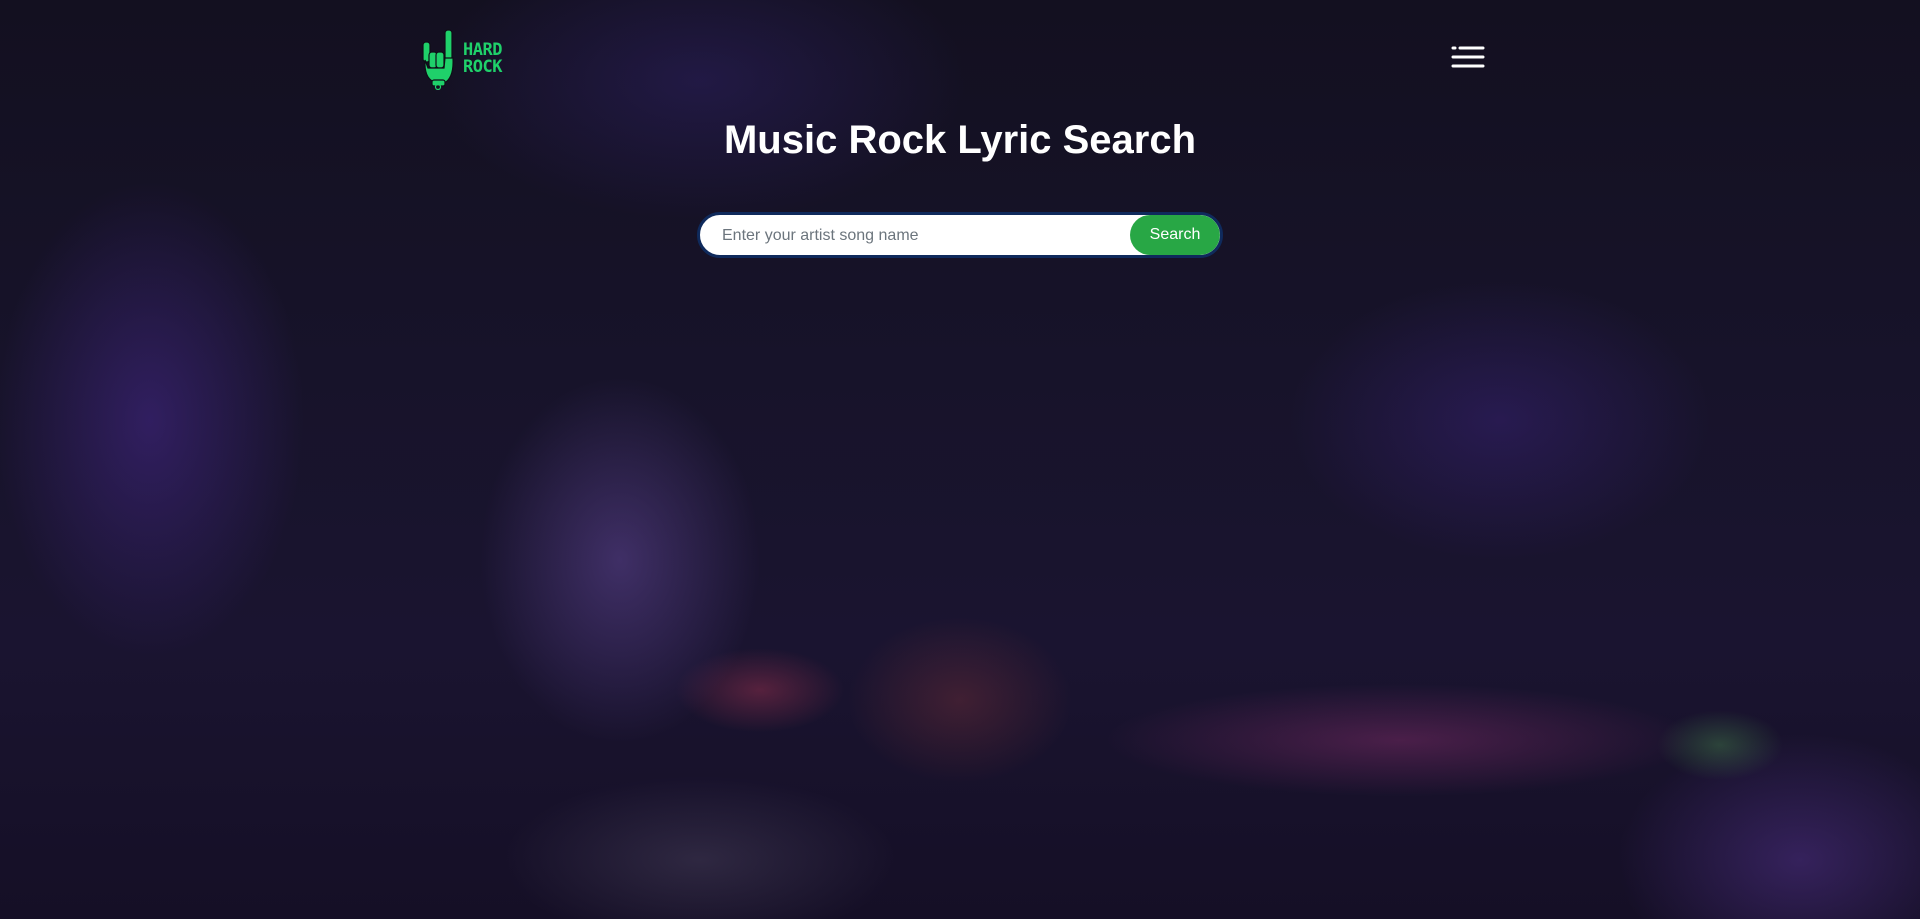 Image resolution: width=1920 pixels, height=919 pixels. I want to click on logo: HARD ROCK, so click(468, 59).